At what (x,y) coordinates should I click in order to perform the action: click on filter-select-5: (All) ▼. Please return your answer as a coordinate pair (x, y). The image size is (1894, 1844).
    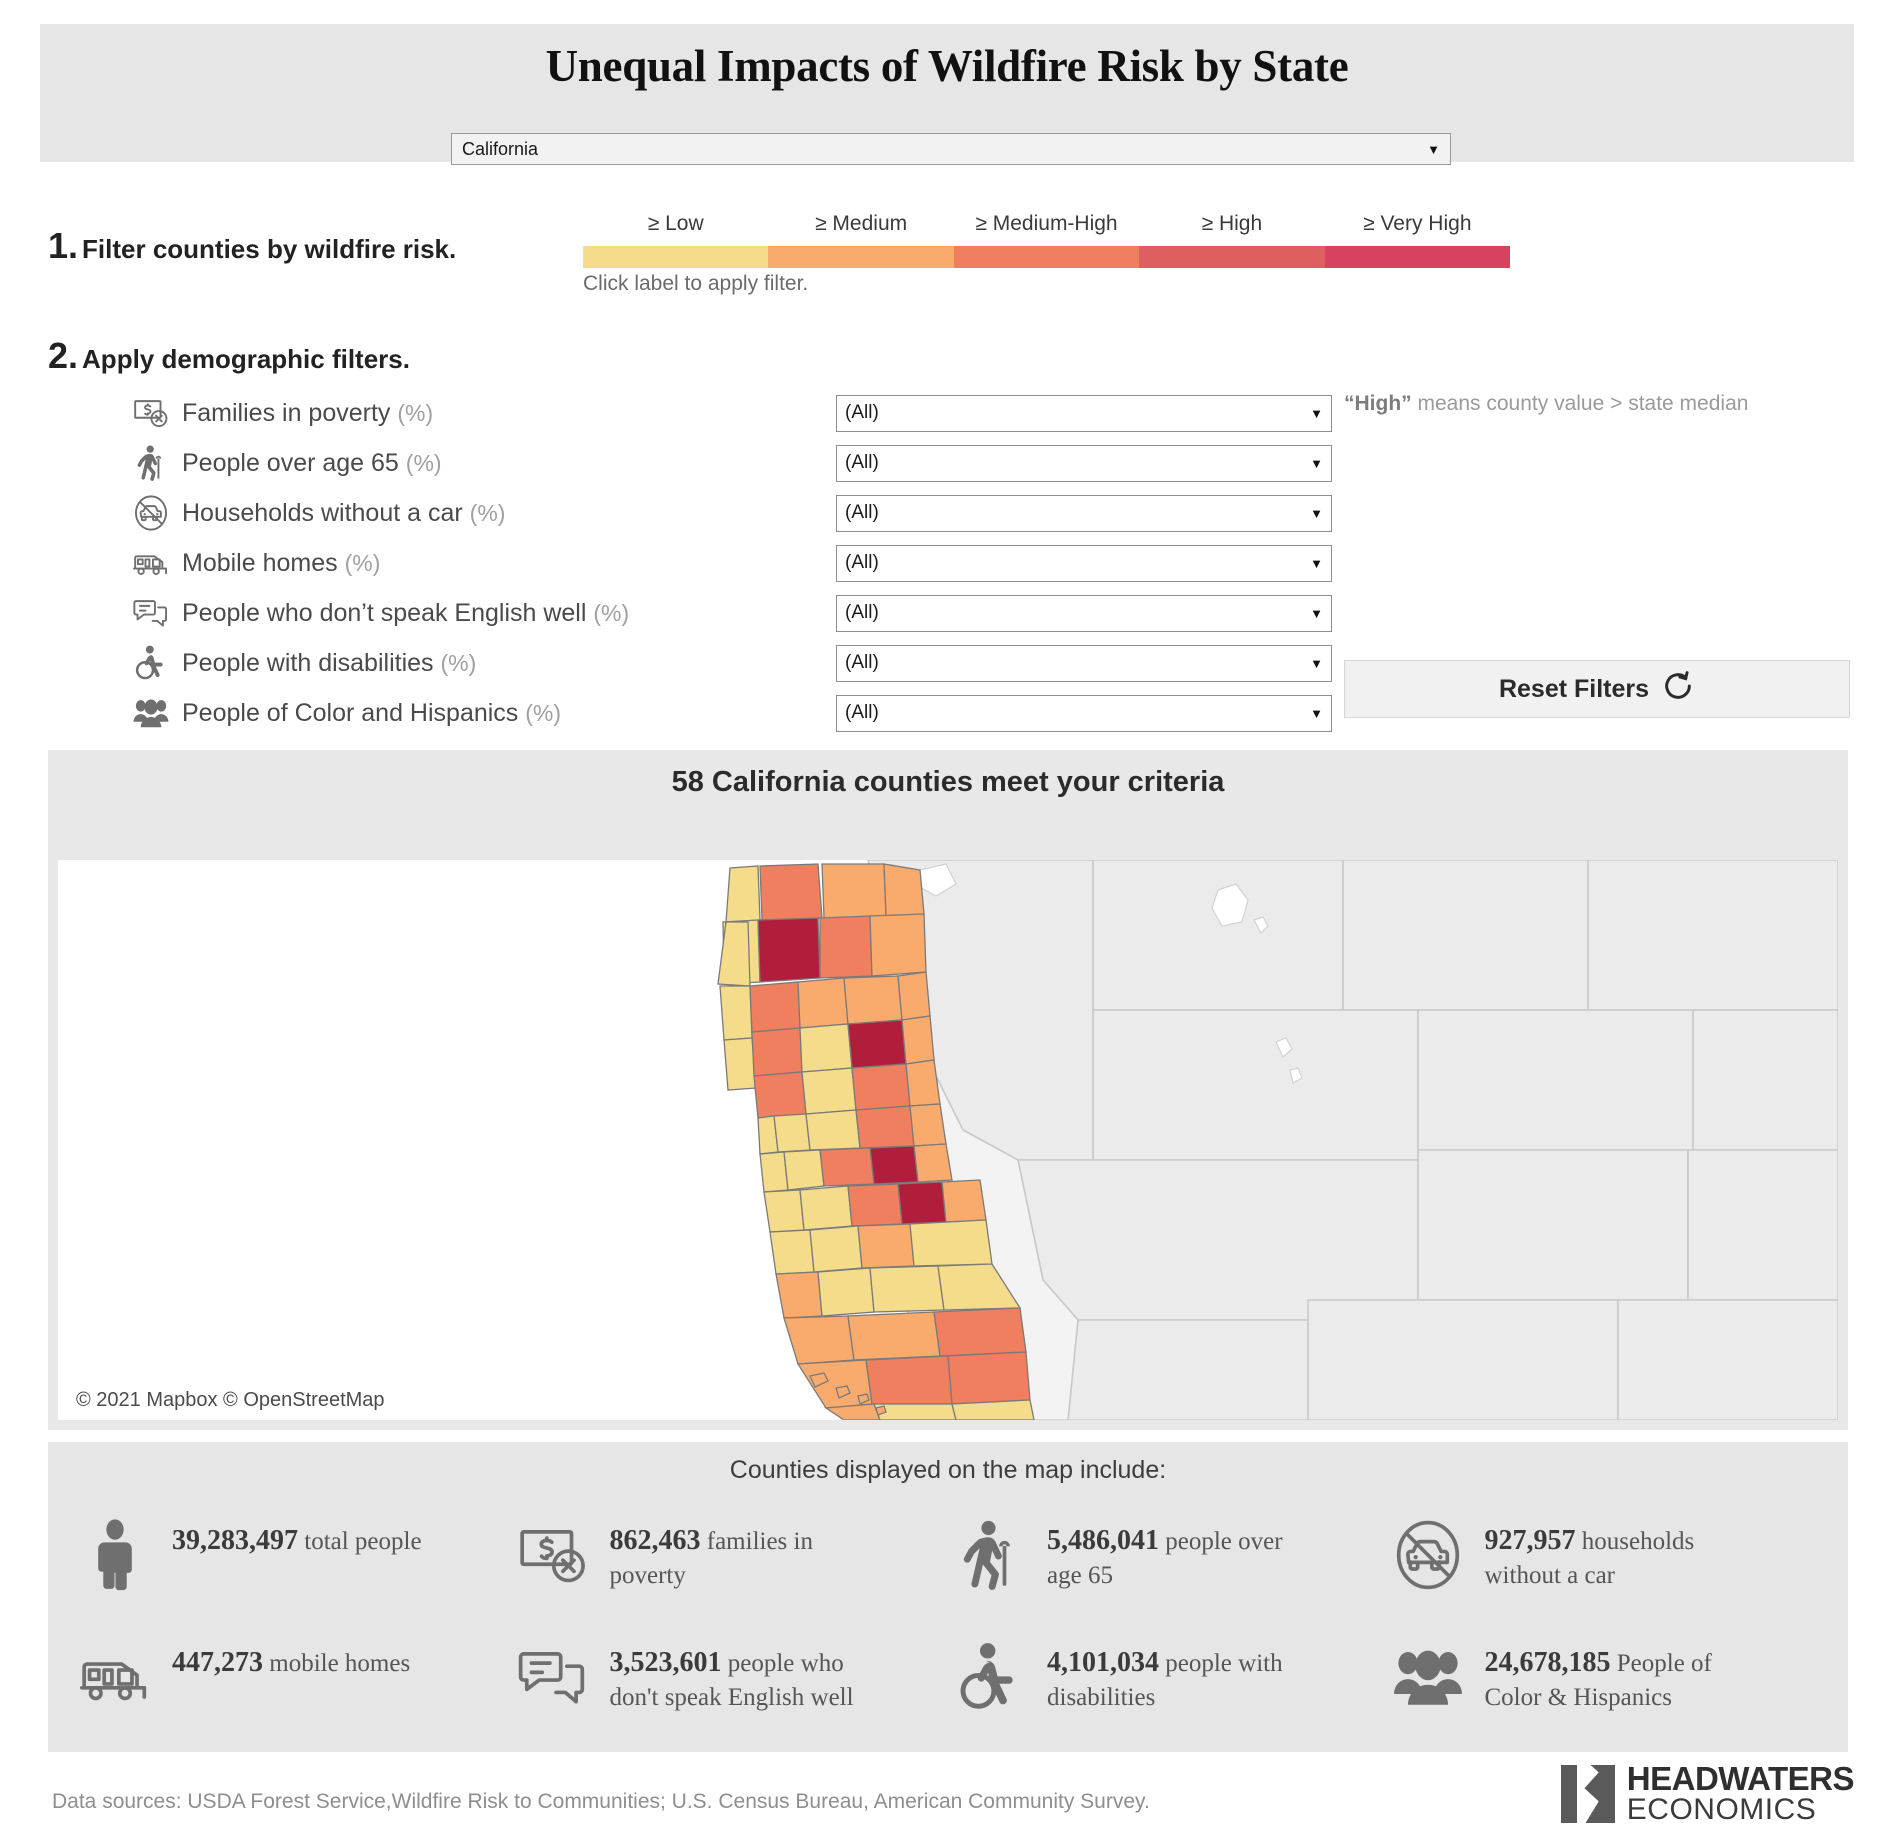
    Looking at the image, I should click on (1084, 663).